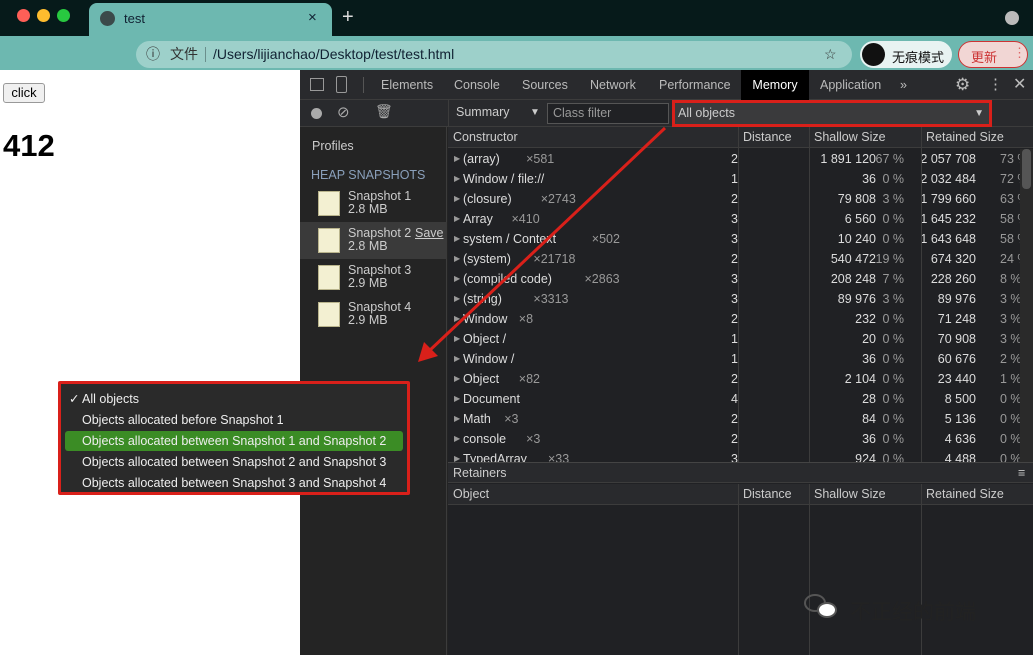 The image size is (1033, 655). I want to click on device-toolbar-icon, so click(341, 84).